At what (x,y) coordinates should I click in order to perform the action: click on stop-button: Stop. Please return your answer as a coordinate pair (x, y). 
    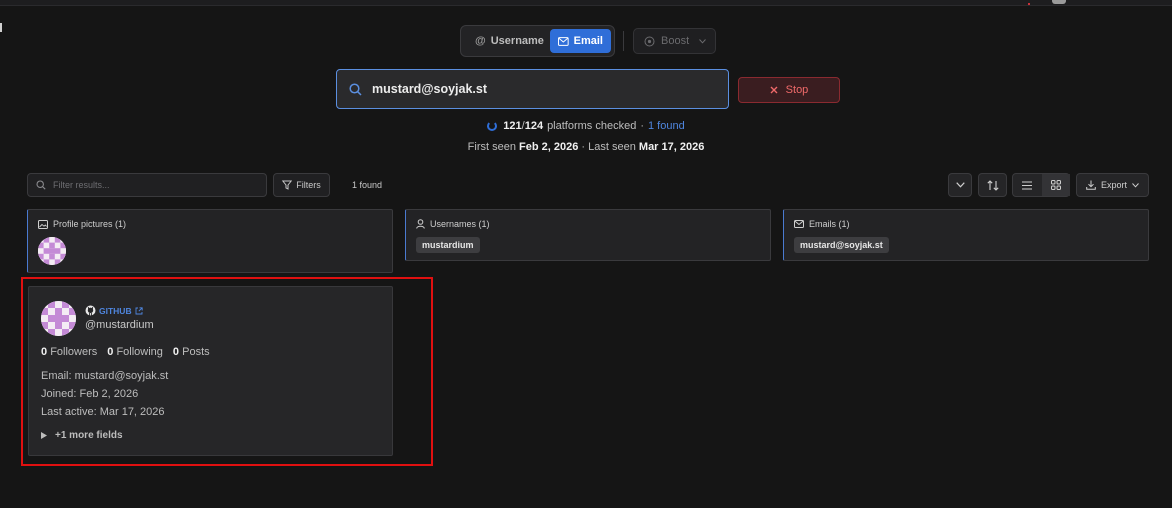
    Looking at the image, I should click on (789, 90).